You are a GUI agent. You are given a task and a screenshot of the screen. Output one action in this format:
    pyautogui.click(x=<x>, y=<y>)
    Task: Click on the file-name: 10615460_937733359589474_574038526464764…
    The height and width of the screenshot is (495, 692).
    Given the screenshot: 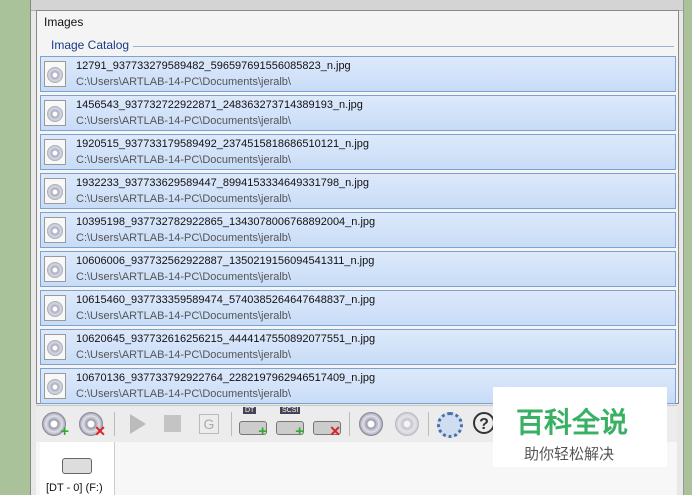 What is the action you would take?
    pyautogui.click(x=226, y=300)
    